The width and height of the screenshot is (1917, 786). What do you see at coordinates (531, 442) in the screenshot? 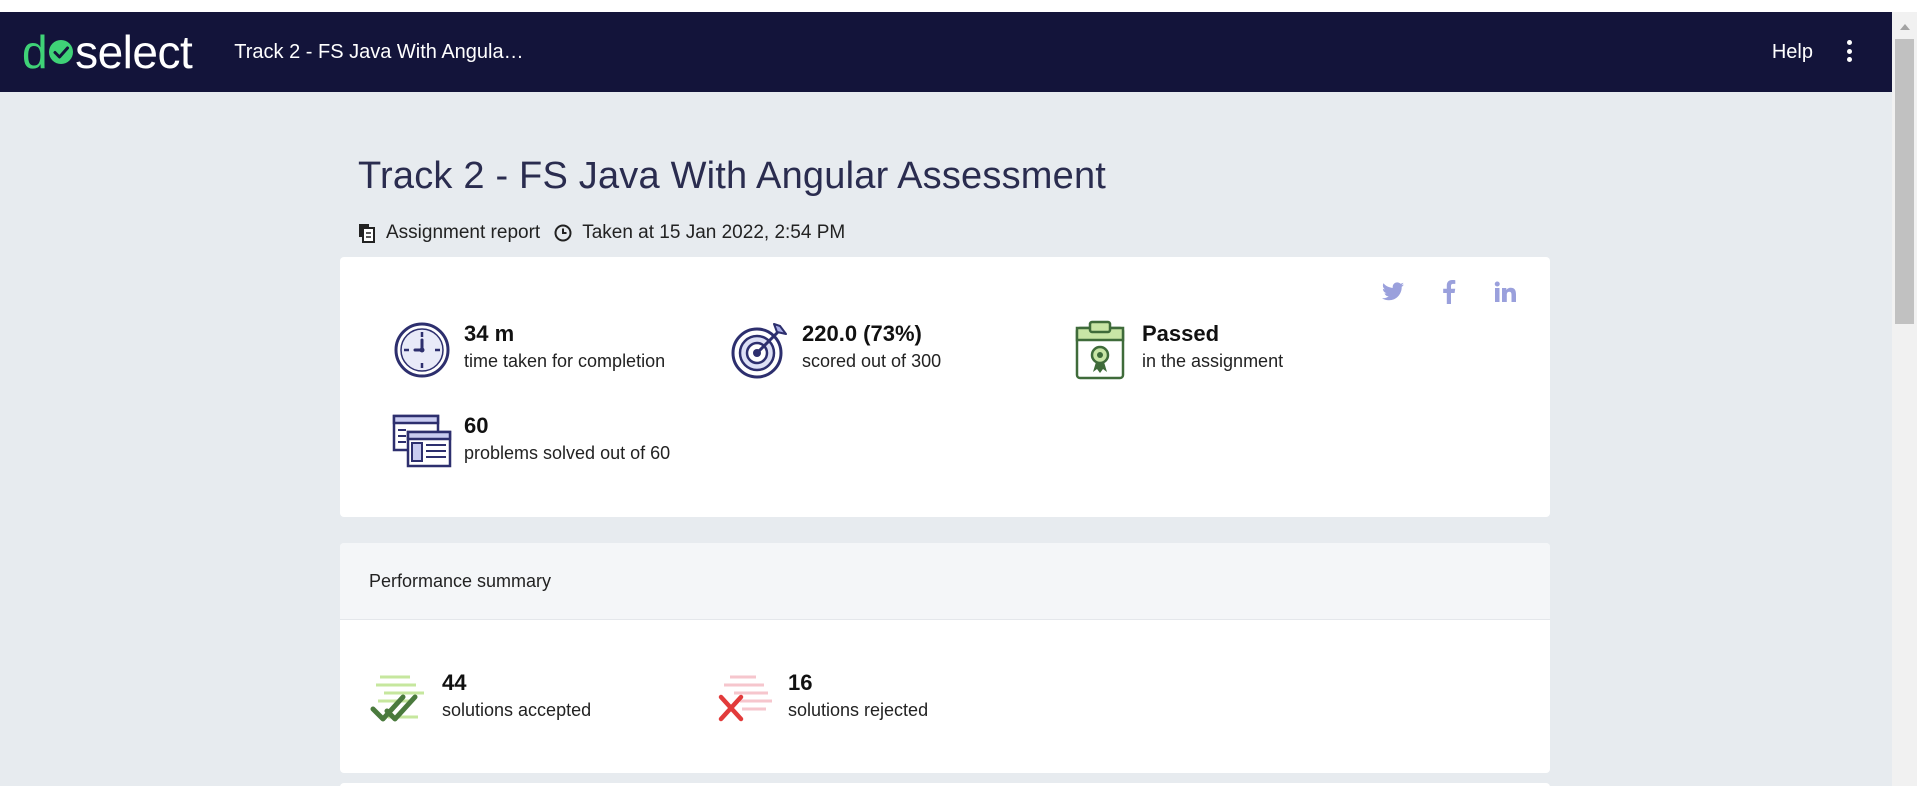
I see `stat-problems: 60 problems solved out of 60` at bounding box center [531, 442].